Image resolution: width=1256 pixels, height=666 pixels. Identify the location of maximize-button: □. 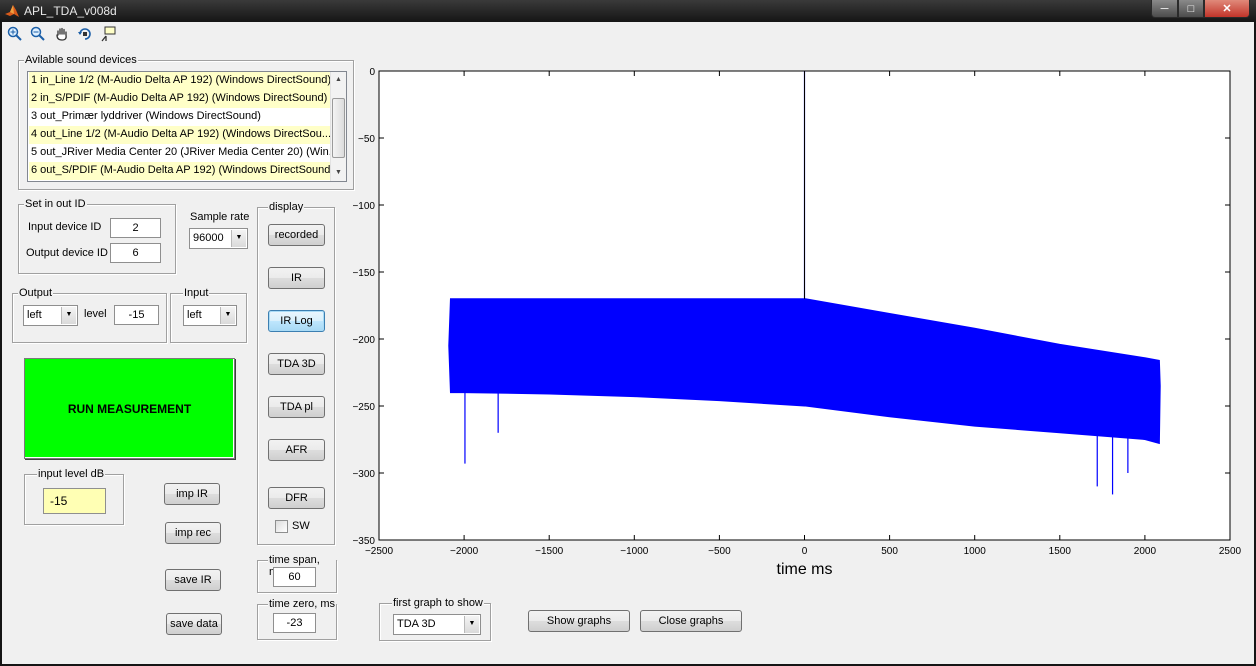
(1191, 9).